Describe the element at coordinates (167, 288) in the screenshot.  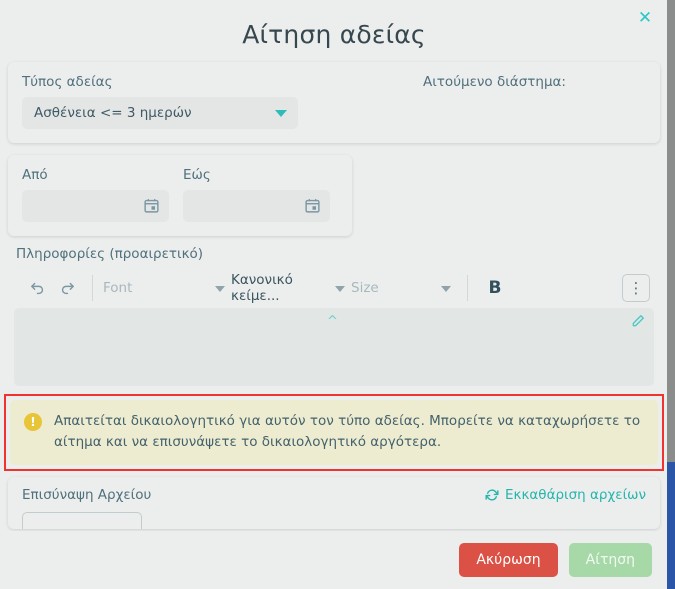
I see `font-family-select: Font` at that location.